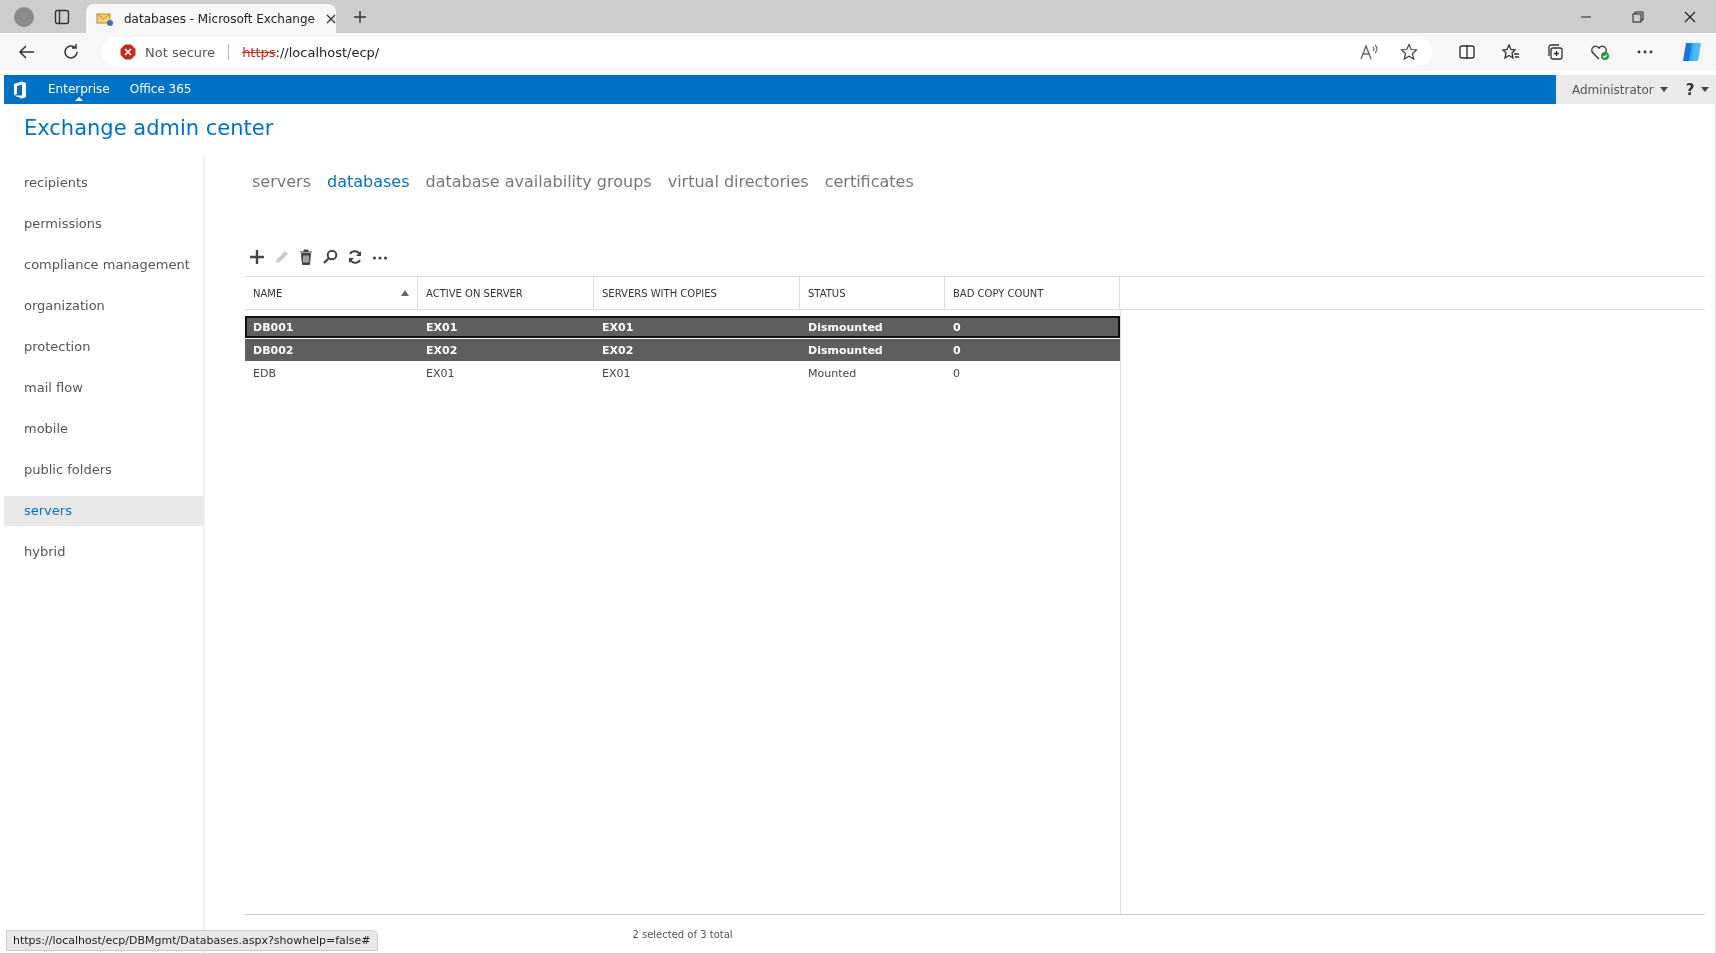 The width and height of the screenshot is (1716, 953). Describe the element at coordinates (103, 511) in the screenshot. I see `sidebar-item: servers` at that location.